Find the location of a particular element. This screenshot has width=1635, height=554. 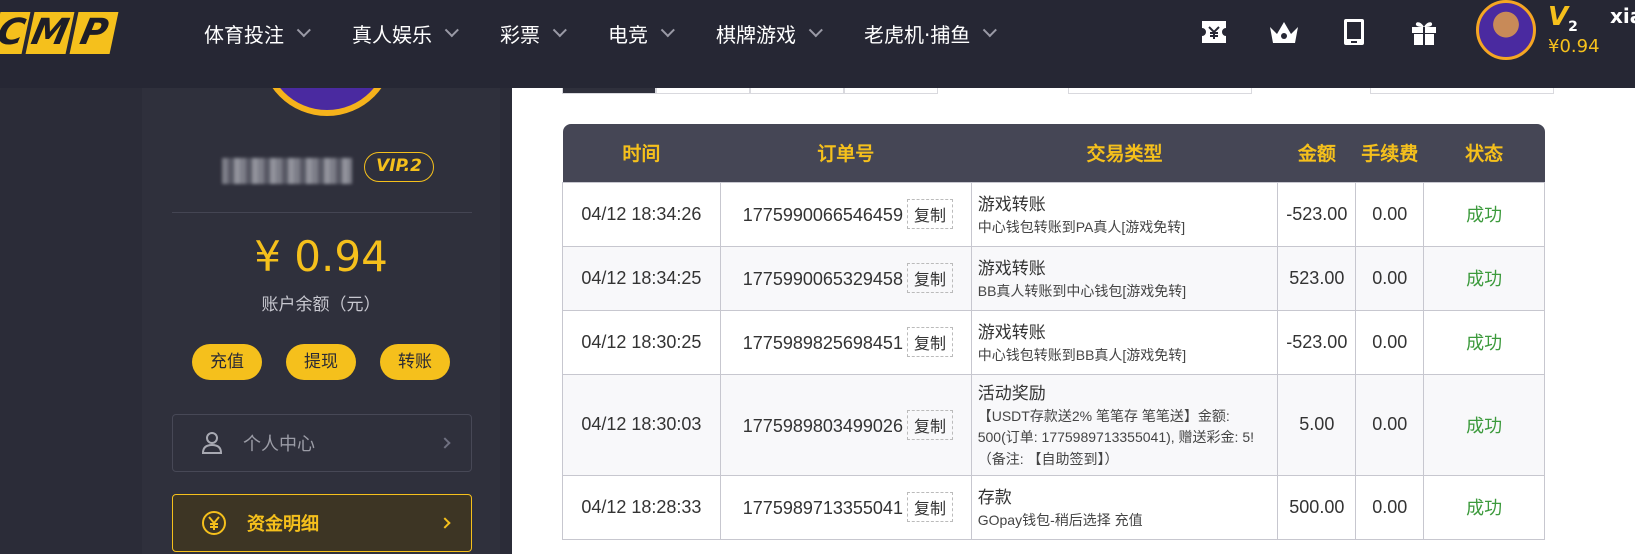

transfer-button: 转账 is located at coordinates (415, 362).